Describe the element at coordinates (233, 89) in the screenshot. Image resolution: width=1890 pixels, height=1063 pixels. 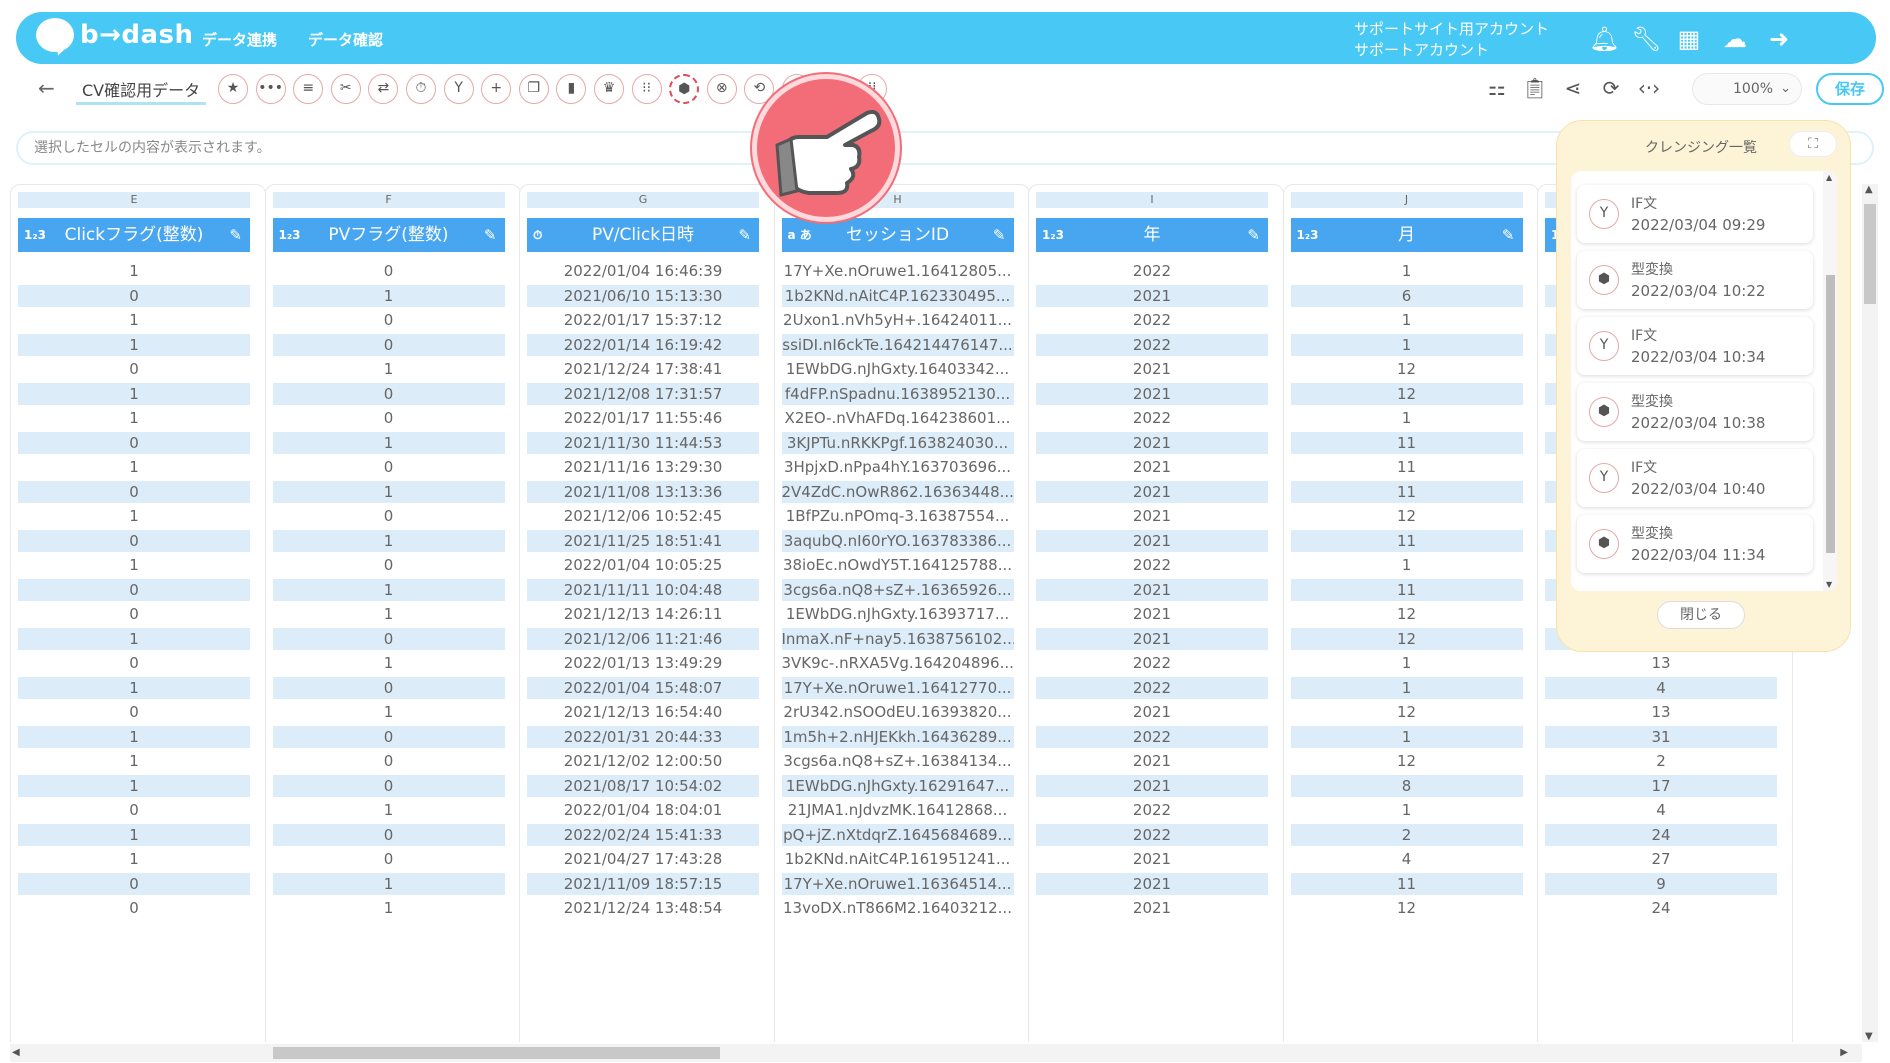
I see `favorite-tool: ★` at that location.